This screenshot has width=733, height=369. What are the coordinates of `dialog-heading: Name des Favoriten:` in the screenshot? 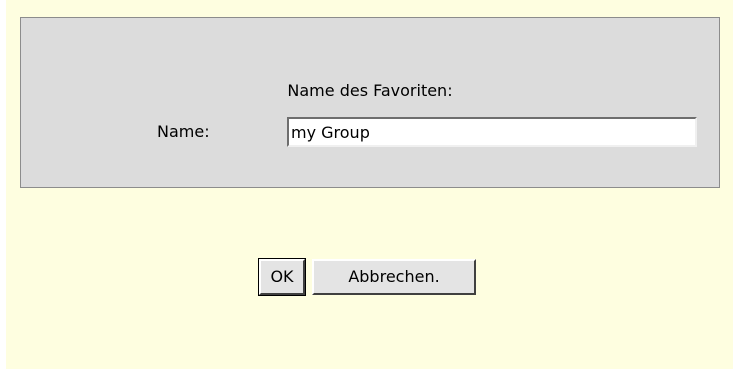 It's located at (370, 90).